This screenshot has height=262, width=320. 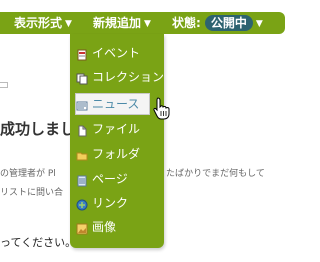 I want to click on display-format-menu: 表示形式 ▼, so click(x=43, y=23).